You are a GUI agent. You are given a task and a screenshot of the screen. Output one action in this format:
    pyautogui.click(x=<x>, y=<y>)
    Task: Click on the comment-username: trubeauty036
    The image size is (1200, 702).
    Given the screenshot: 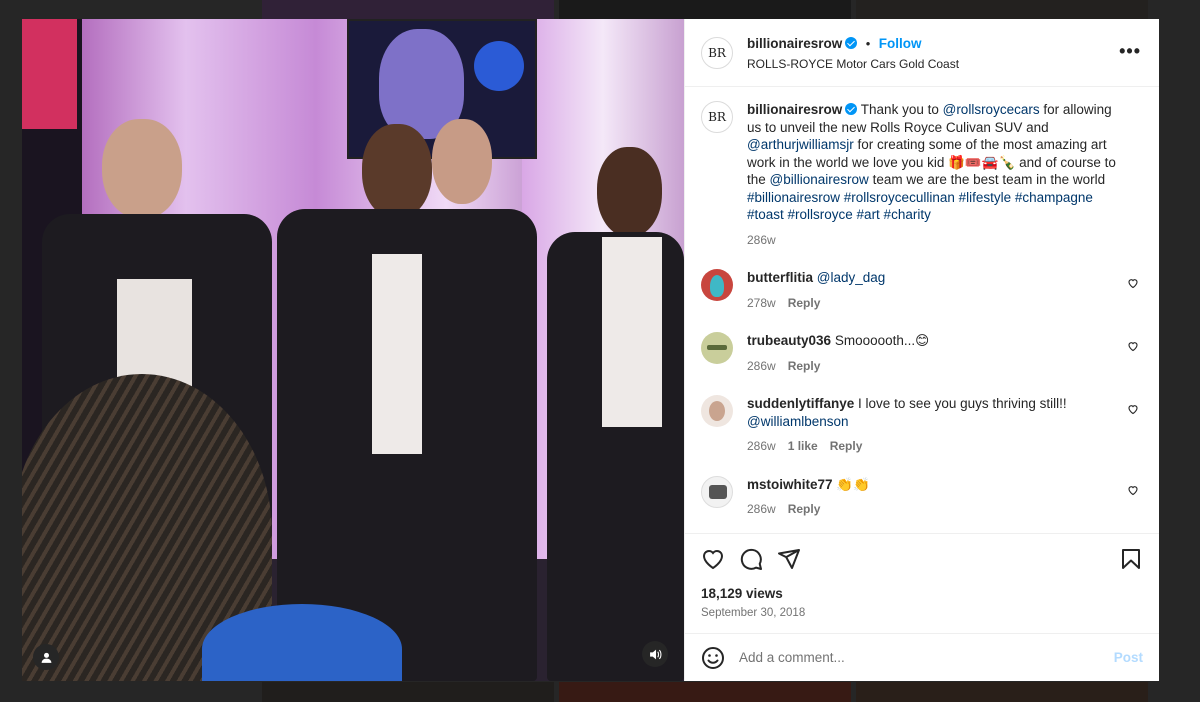 What is the action you would take?
    pyautogui.click(x=789, y=340)
    